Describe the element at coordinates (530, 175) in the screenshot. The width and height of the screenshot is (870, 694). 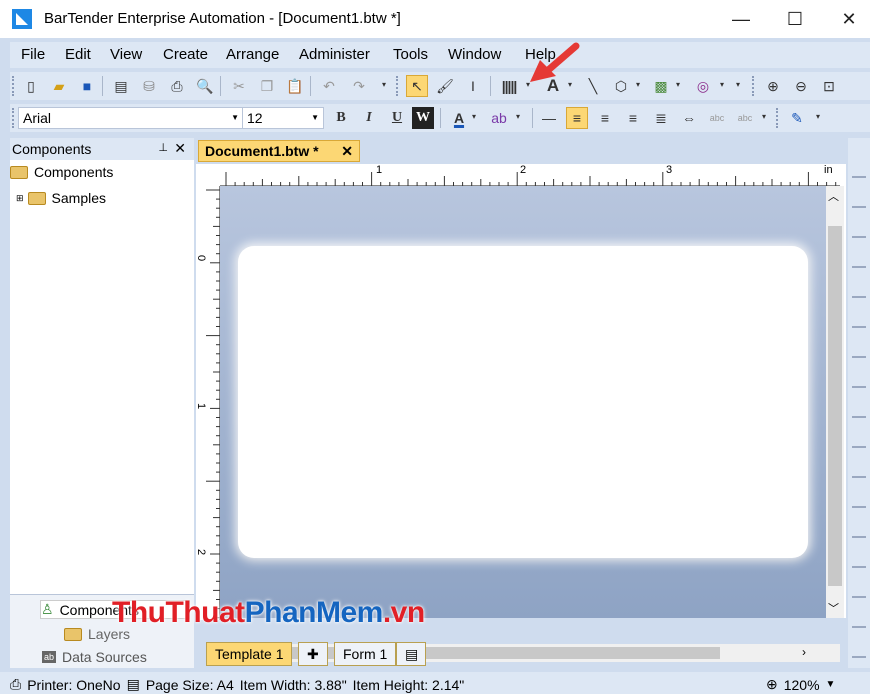
I see `horizontal-ruler: 1 2 3 in` at that location.